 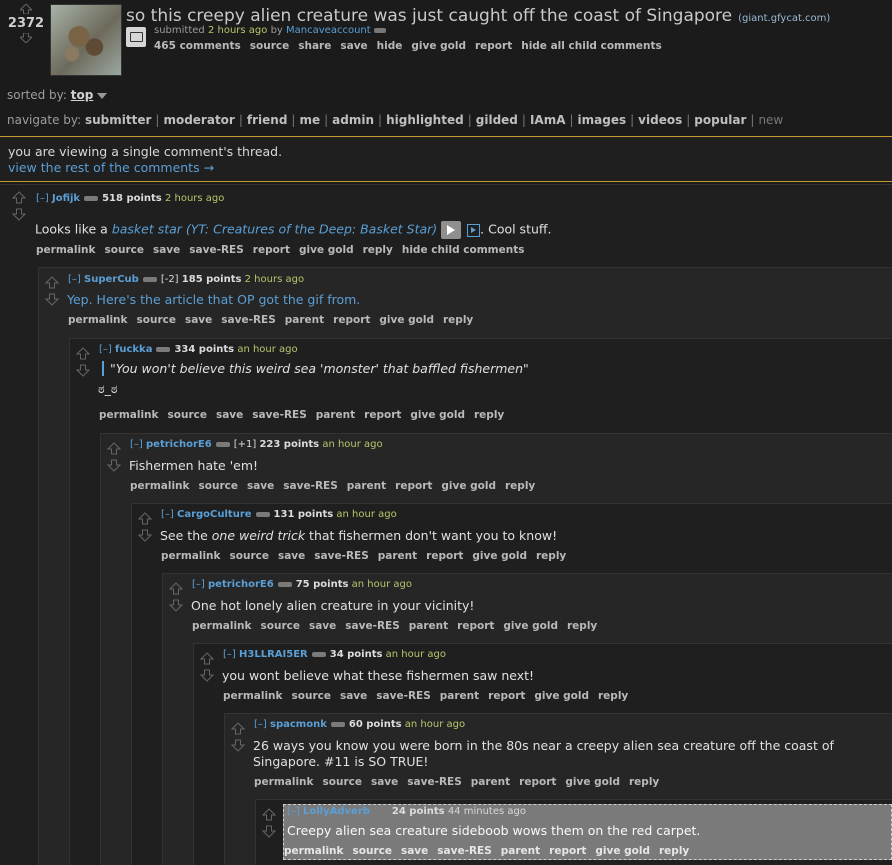 I want to click on upvote-icon, so click(x=26, y=9).